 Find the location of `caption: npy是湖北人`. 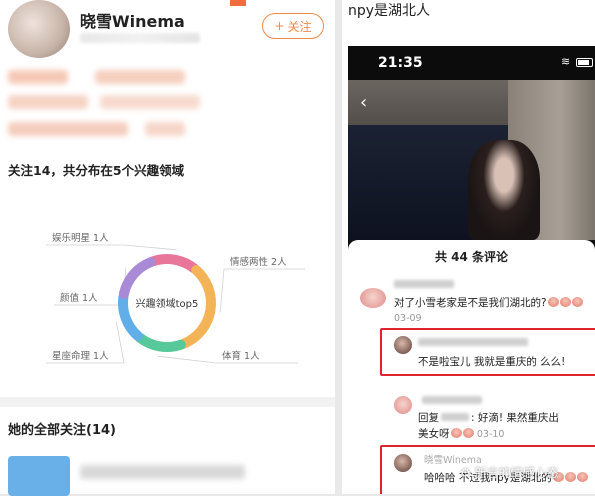

caption: npy是湖北人 is located at coordinates (389, 11).